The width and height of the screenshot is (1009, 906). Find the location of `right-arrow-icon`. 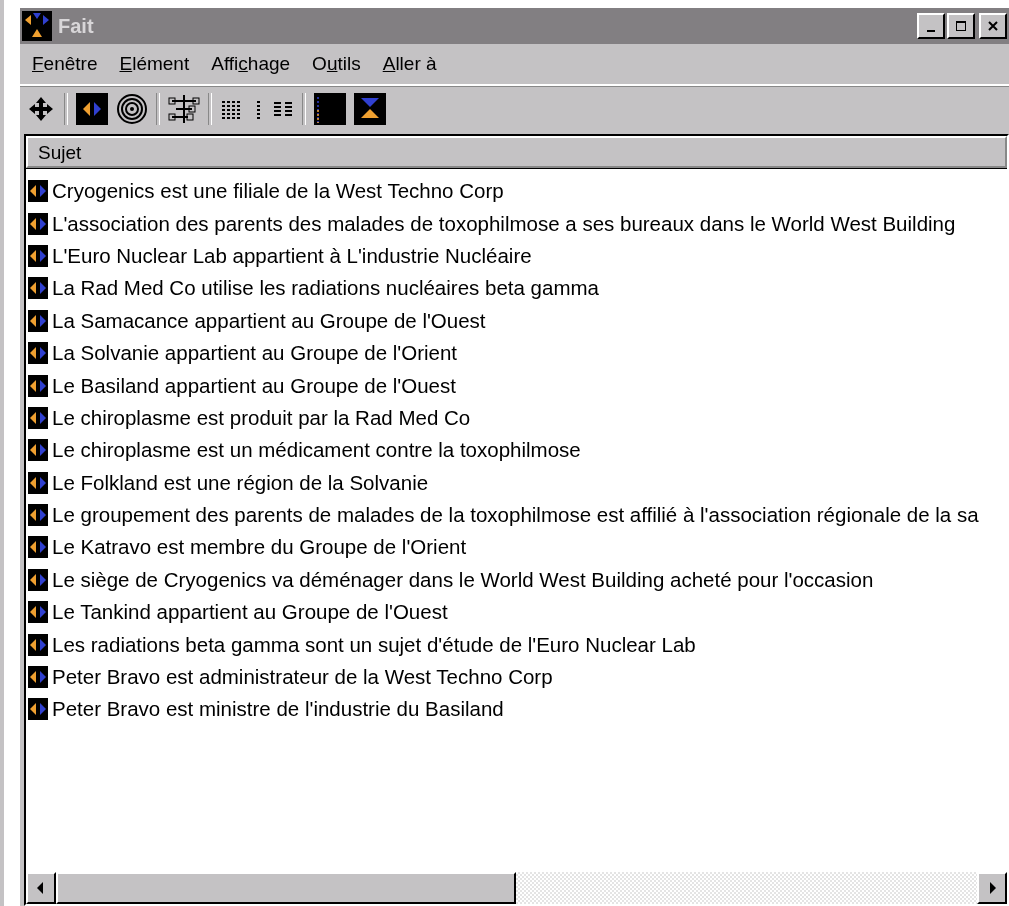

right-arrow-icon is located at coordinates (992, 888).